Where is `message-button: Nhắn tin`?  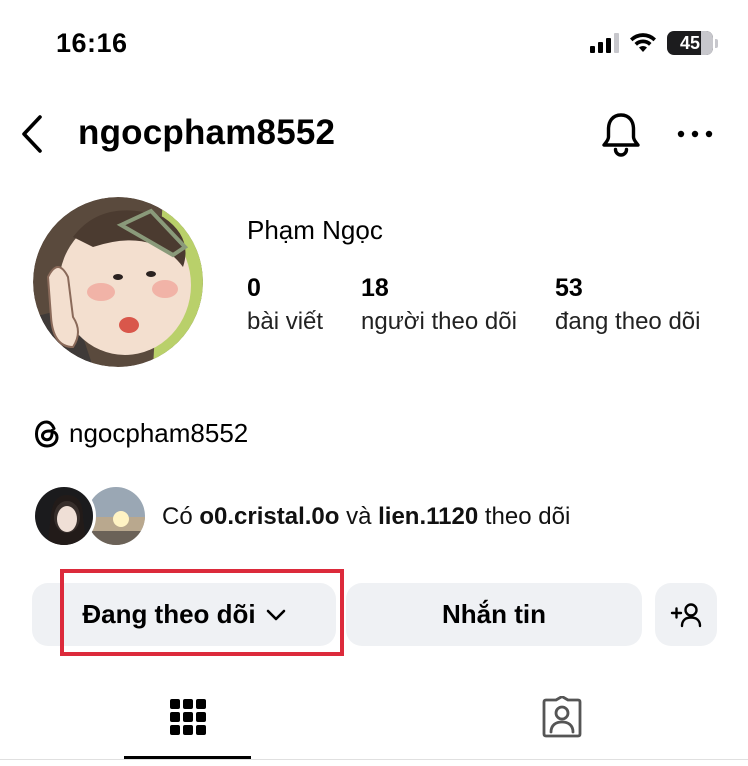
message-button: Nhắn tin is located at coordinates (494, 614).